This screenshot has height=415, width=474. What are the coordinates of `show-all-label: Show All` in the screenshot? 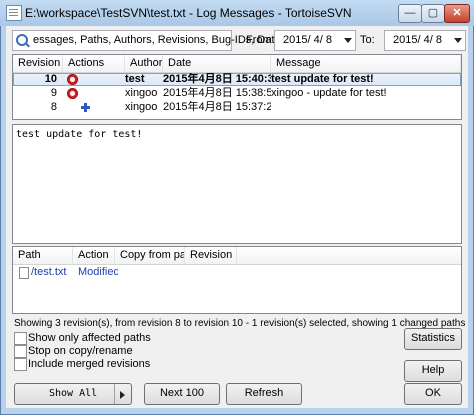 It's located at (73, 393).